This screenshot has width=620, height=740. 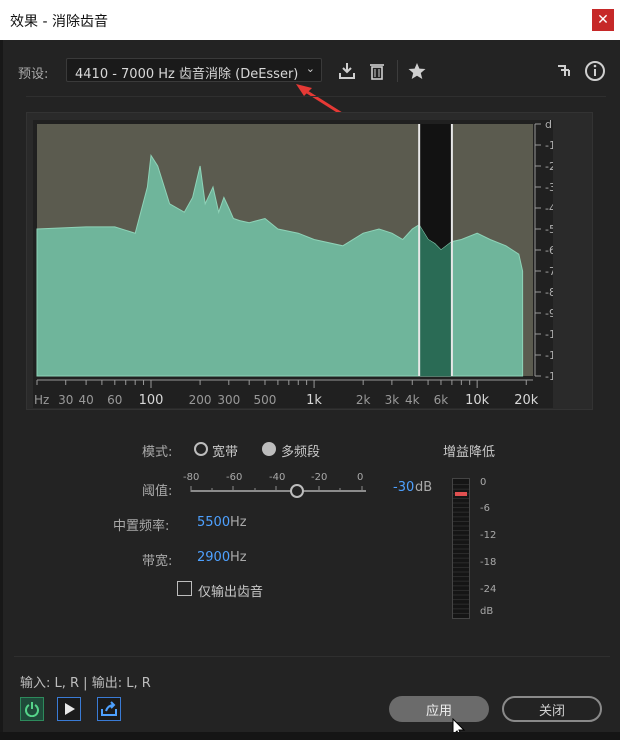 What do you see at coordinates (33, 74) in the screenshot?
I see `preset-label: 预设:` at bounding box center [33, 74].